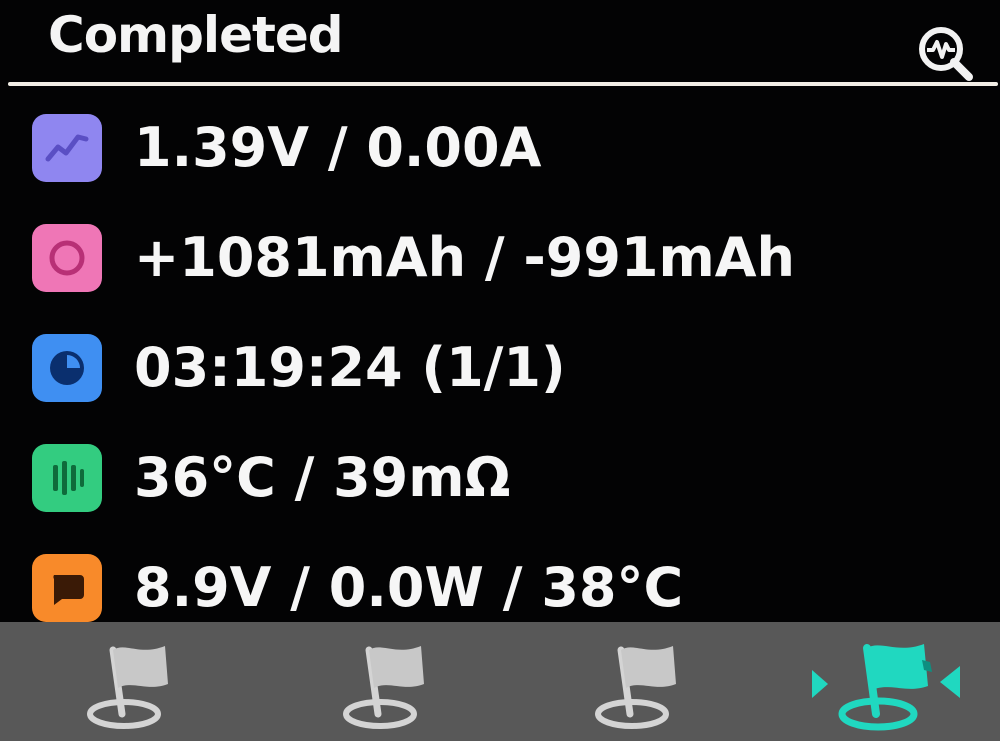 Image resolution: width=1000 pixels, height=741 pixels. I want to click on list-item-temperature-resistance: 36°C / 39mΩ, so click(500, 478).